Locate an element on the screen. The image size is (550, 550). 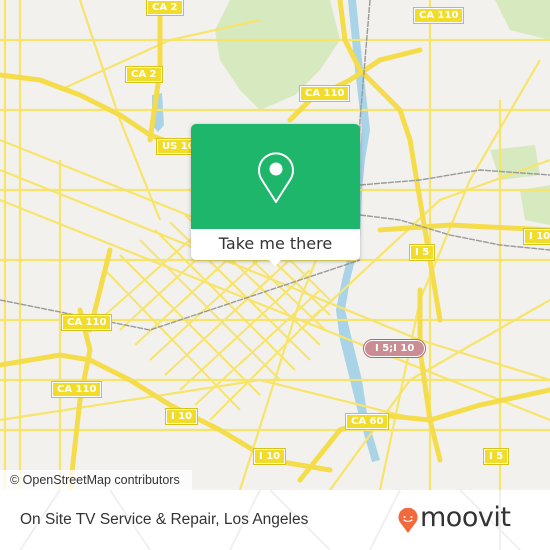
popup-header is located at coordinates (275, 176).